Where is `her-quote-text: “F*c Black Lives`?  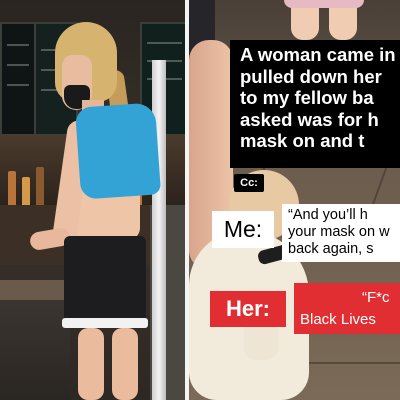 her-quote-text: “F*c Black Lives is located at coordinates (345, 308).